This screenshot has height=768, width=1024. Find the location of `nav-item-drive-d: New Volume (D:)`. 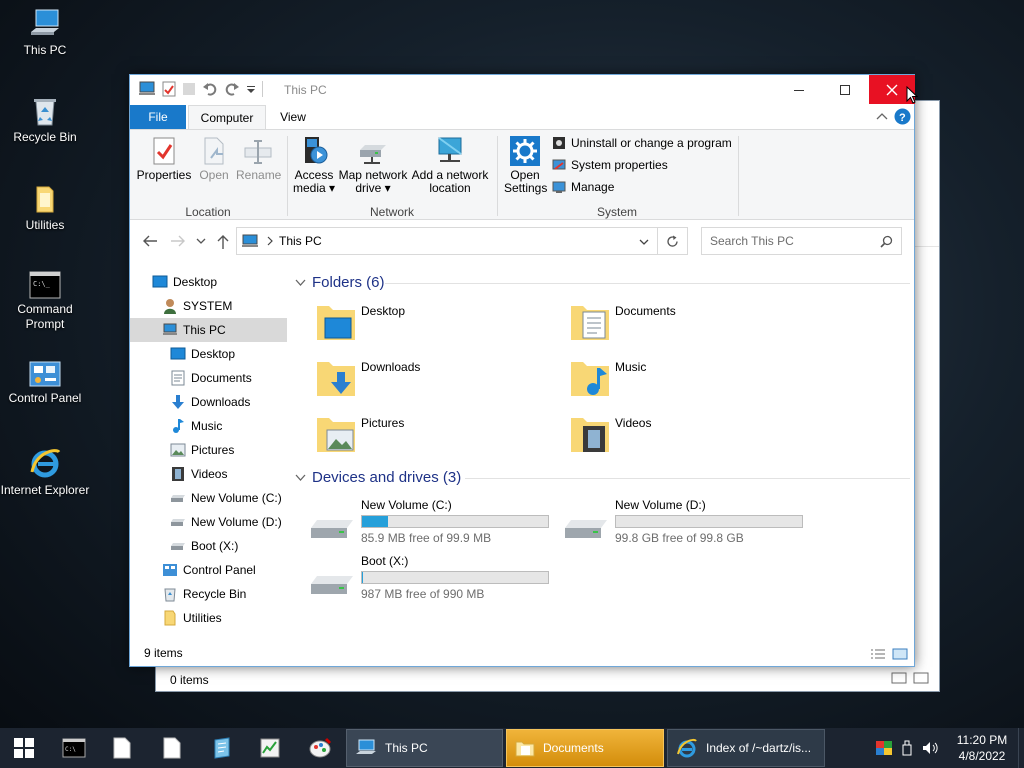

nav-item-drive-d: New Volume (D:) is located at coordinates (208, 522).